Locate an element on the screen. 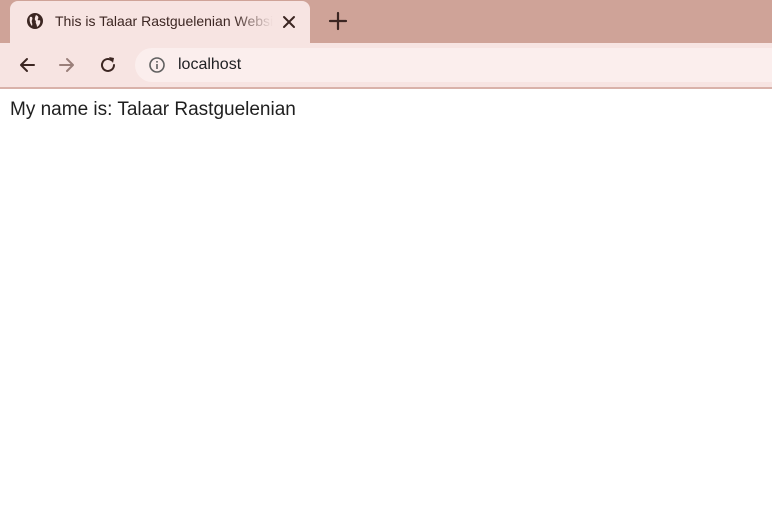 This screenshot has height=532, width=772. browser-toolbar: localhost is located at coordinates (386, 66).